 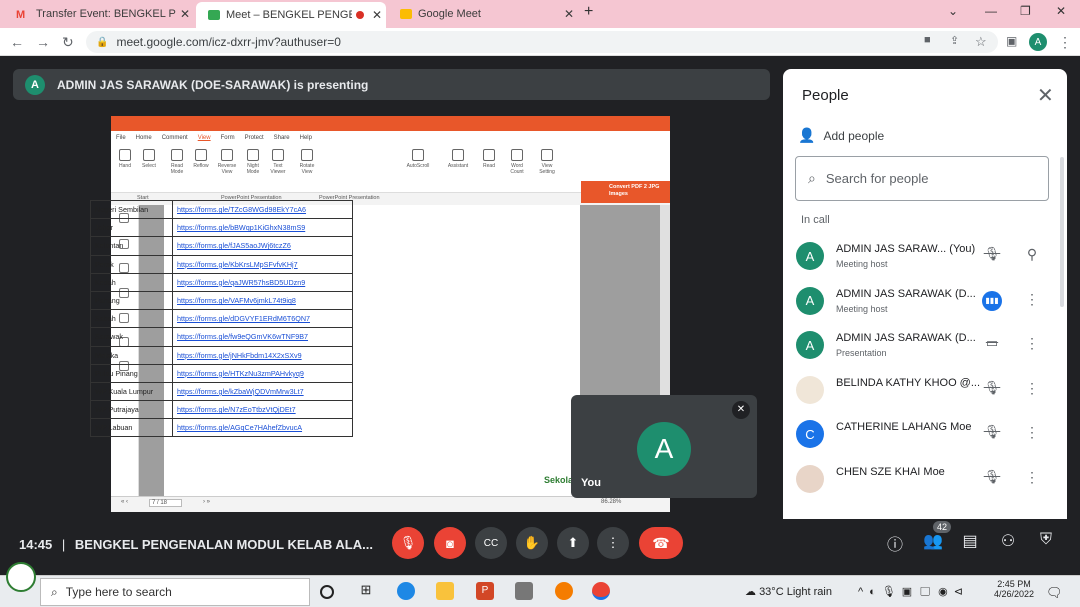 What do you see at coordinates (408, 543) in the screenshot?
I see `mic-toggle-button: 🎙` at bounding box center [408, 543].